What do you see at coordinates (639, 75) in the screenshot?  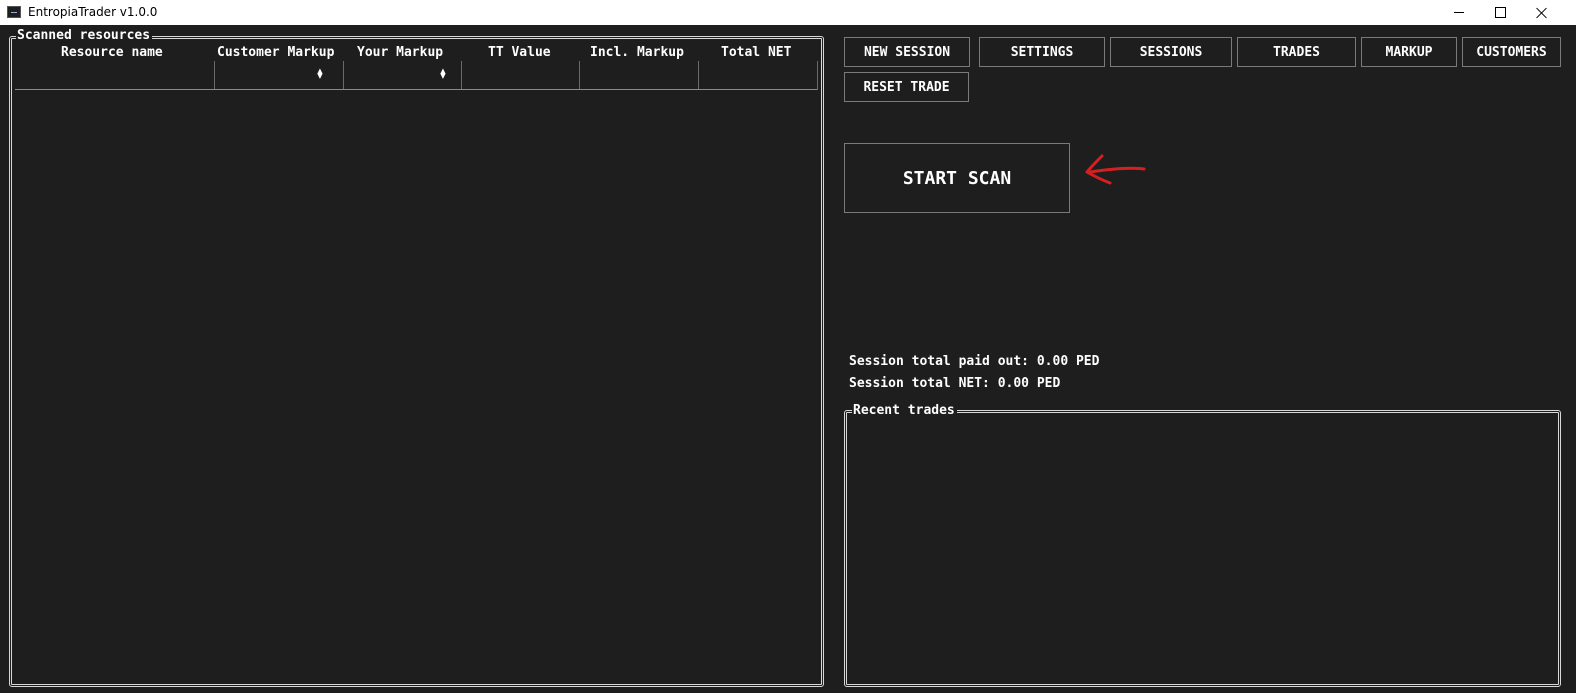 I see `incl-markup-cell` at bounding box center [639, 75].